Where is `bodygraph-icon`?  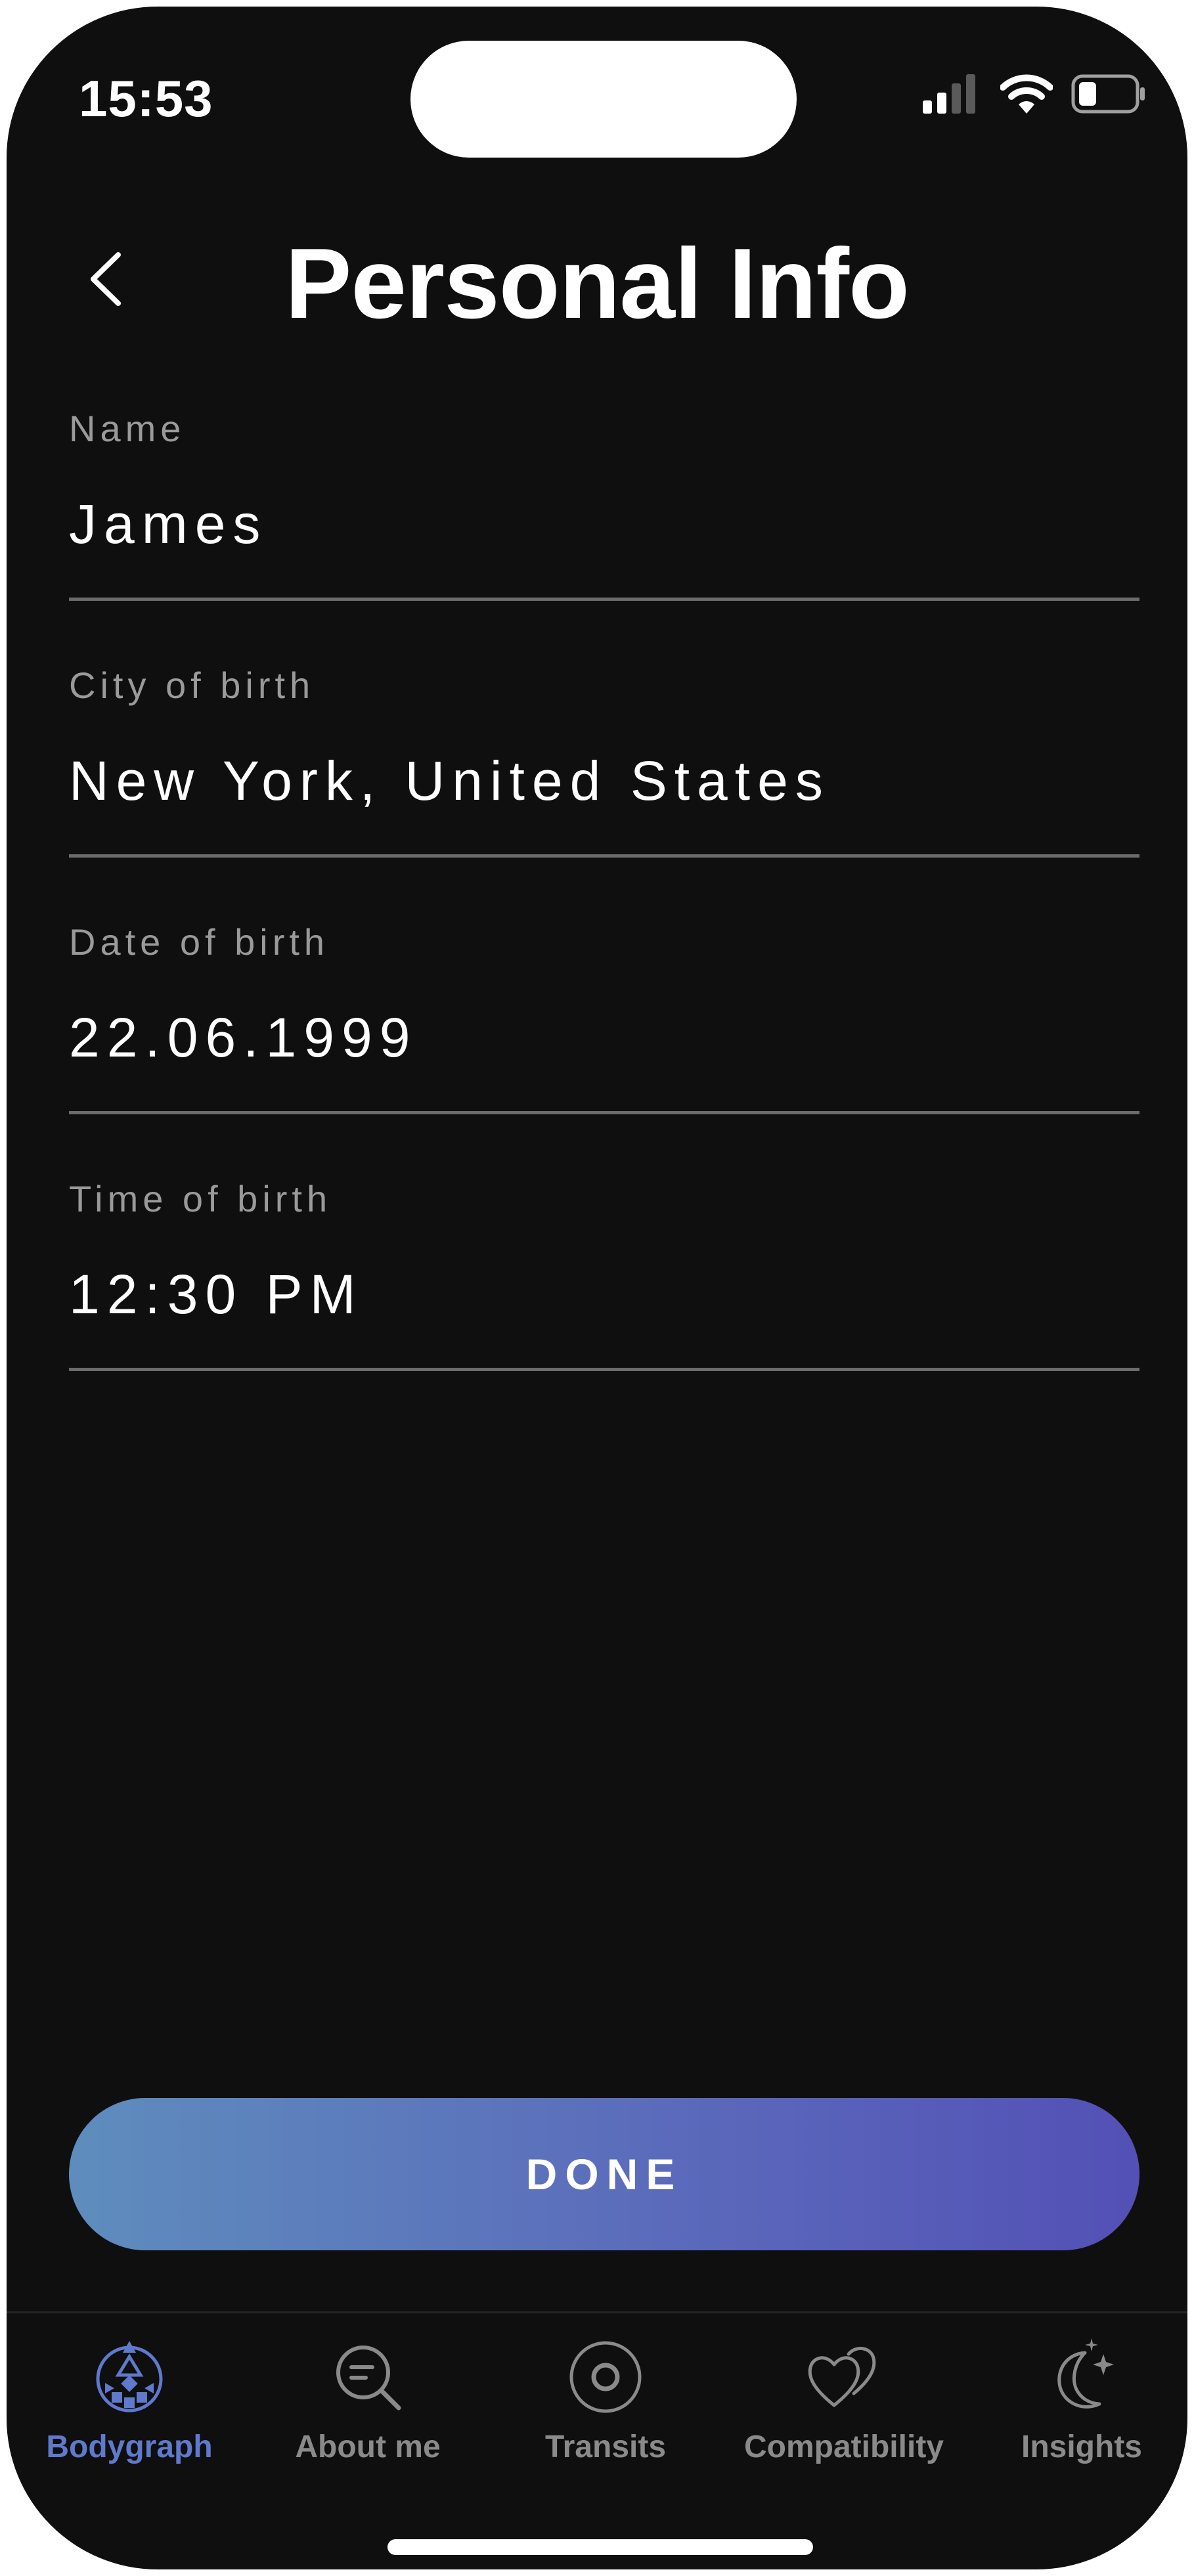
bodygraph-icon is located at coordinates (129, 2376).